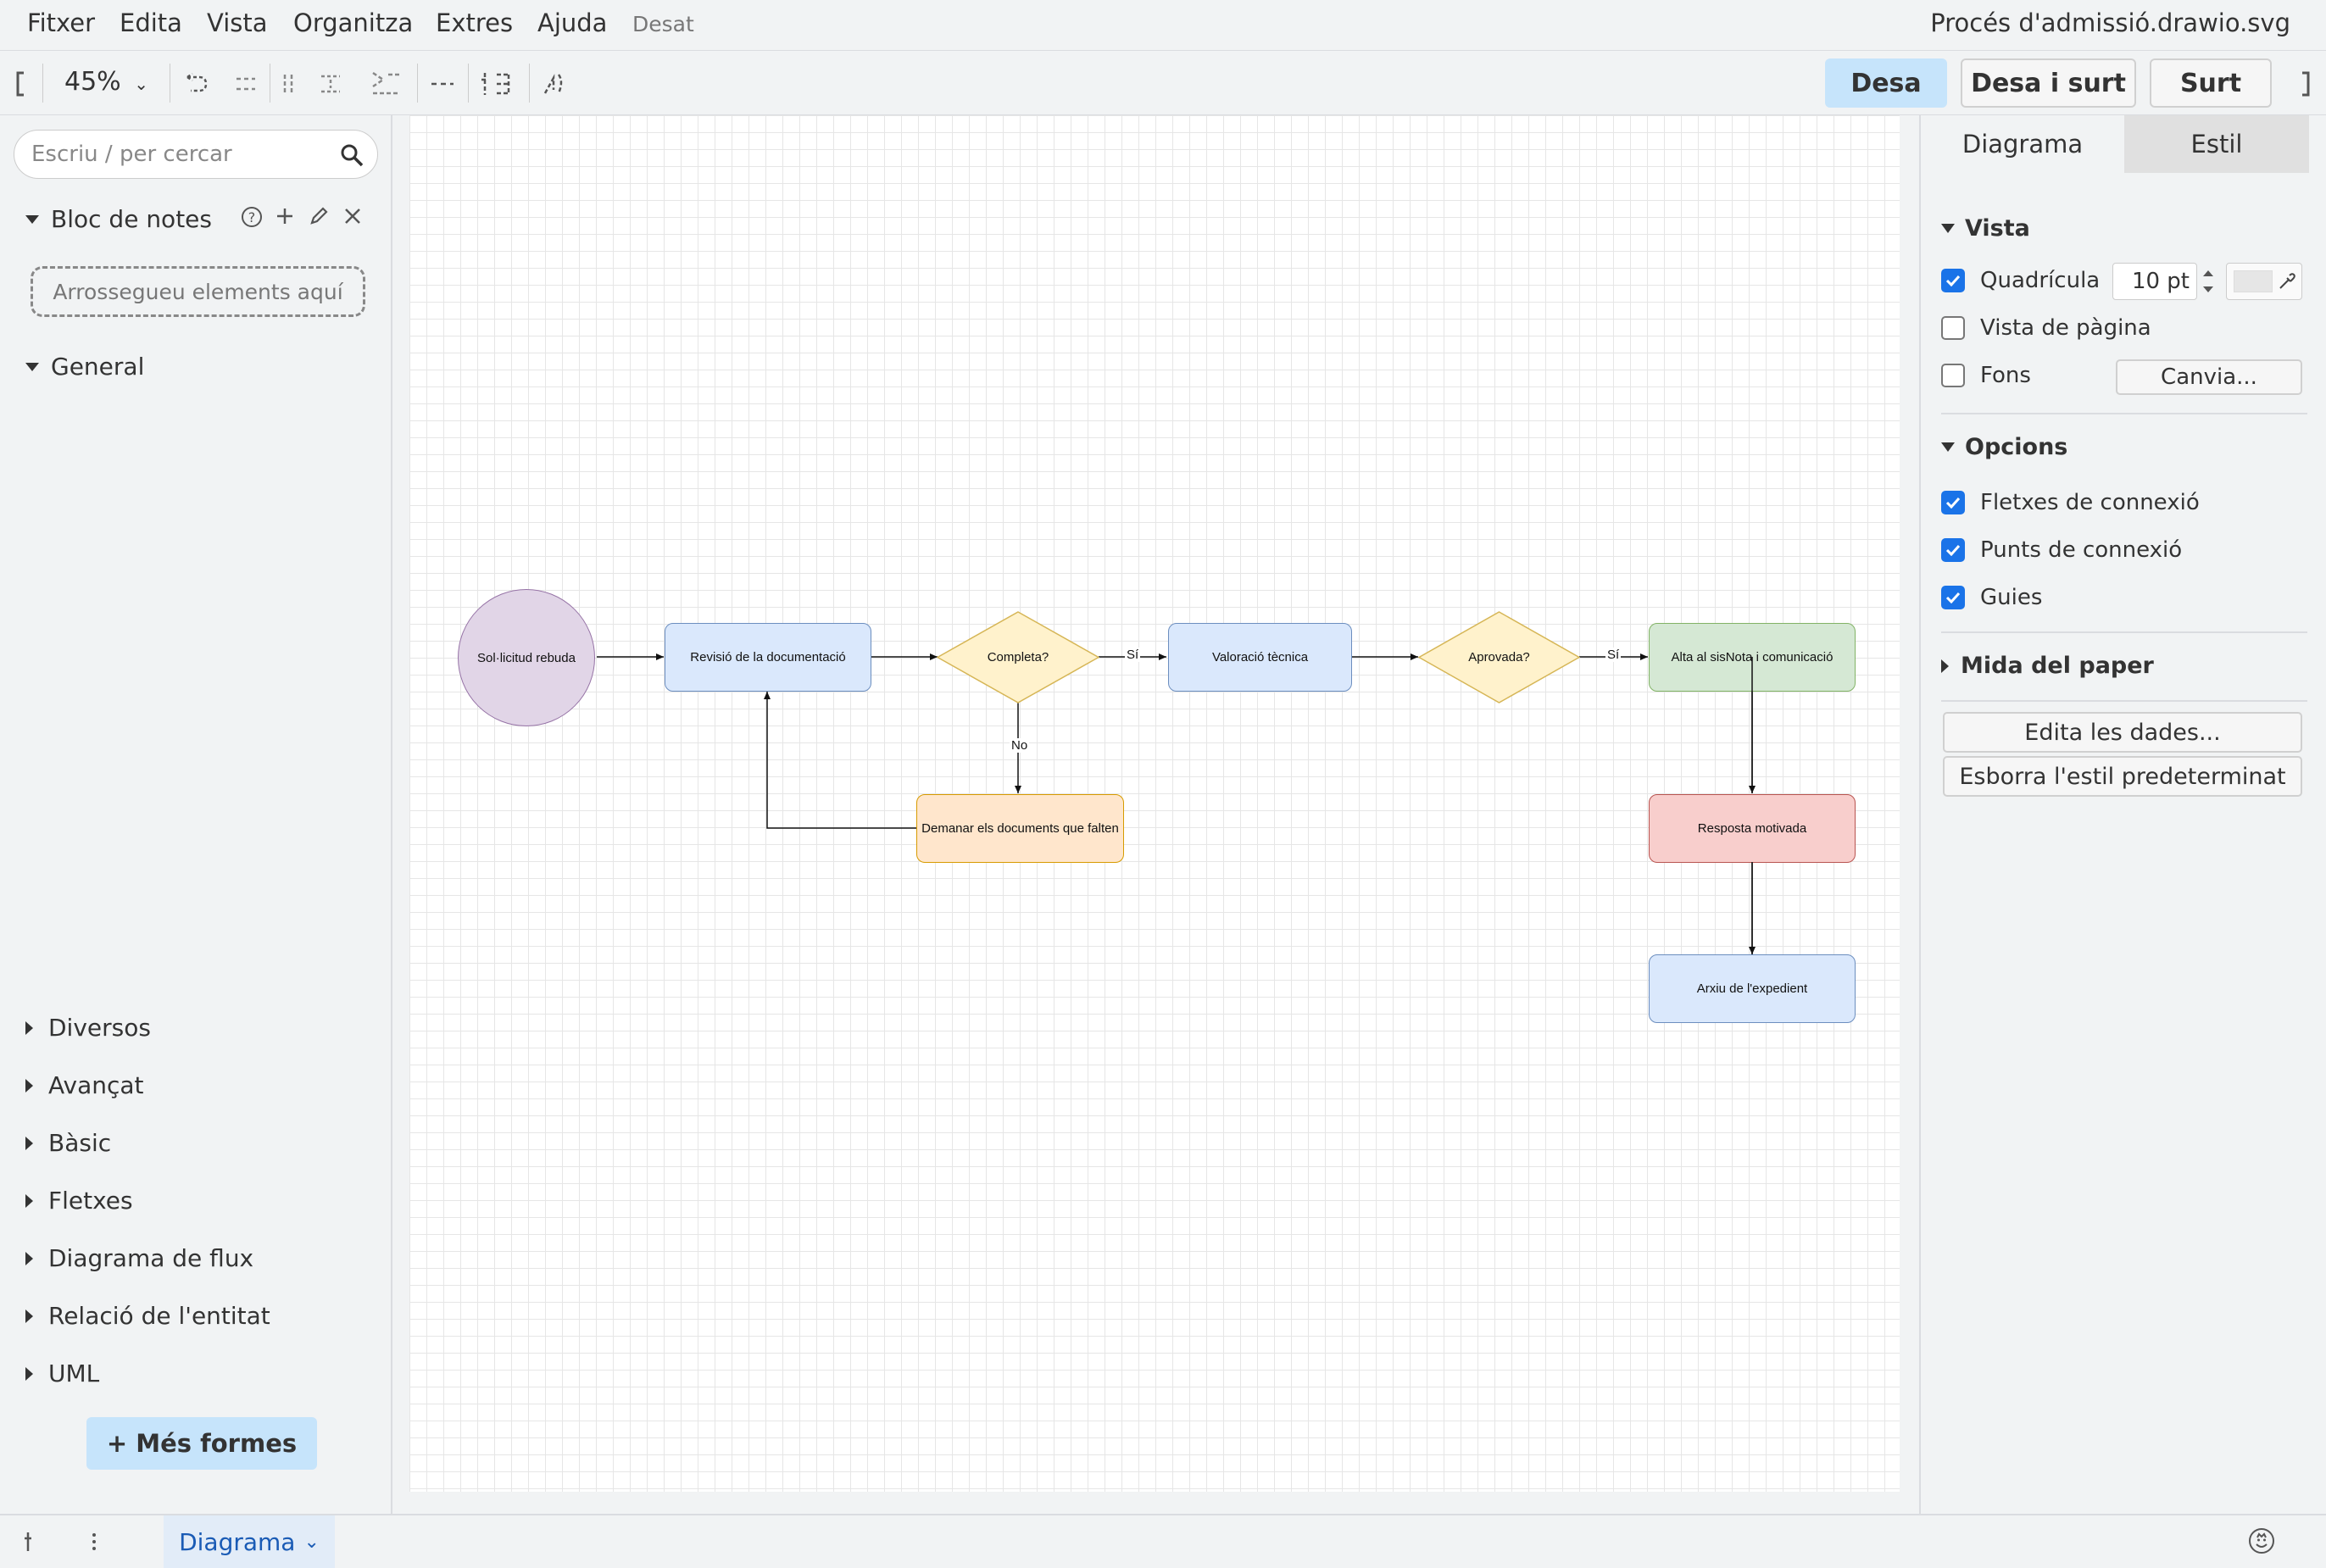 This screenshot has width=2326, height=1568. I want to click on guides-option: Guies, so click(1991, 597).